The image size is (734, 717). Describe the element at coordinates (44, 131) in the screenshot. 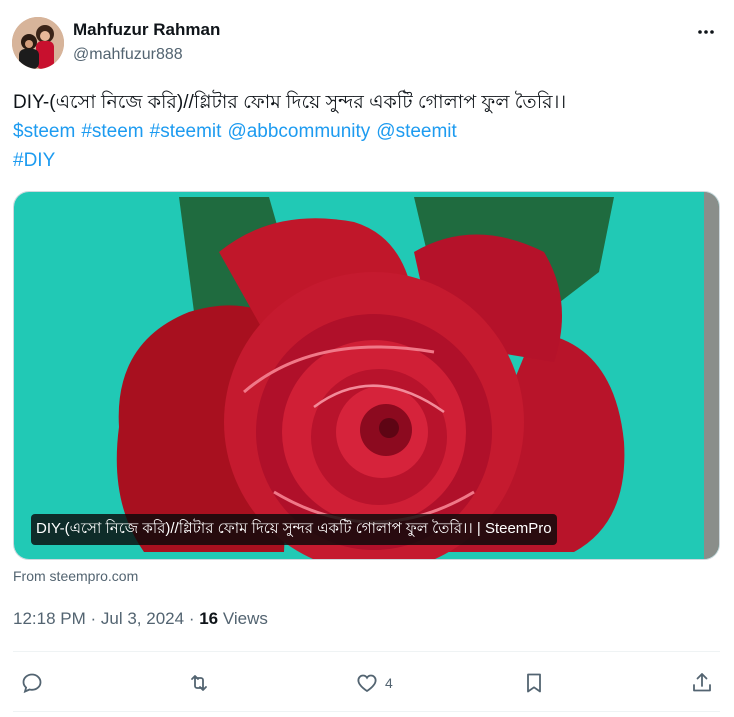

I see `hashtag-link: $steem` at that location.